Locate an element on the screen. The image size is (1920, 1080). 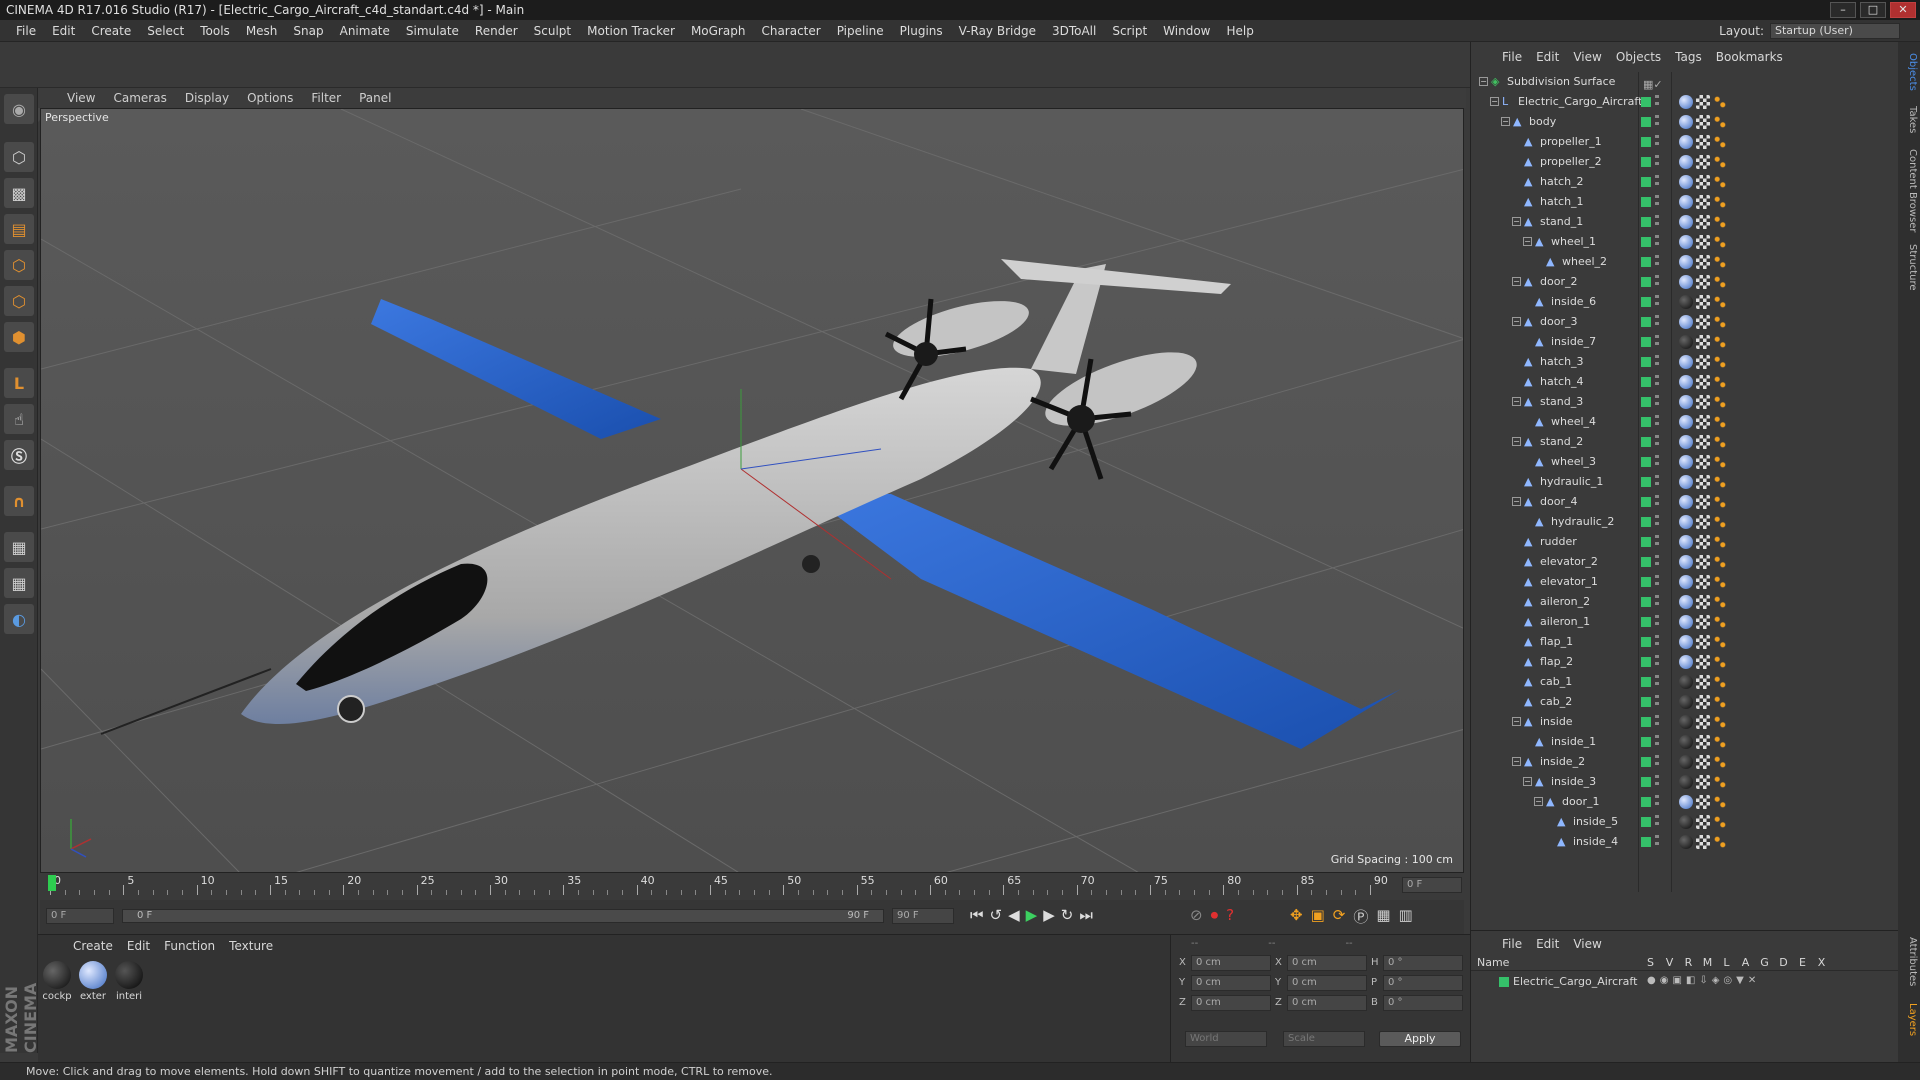
menu-edit: Edit is located at coordinates (63, 31).